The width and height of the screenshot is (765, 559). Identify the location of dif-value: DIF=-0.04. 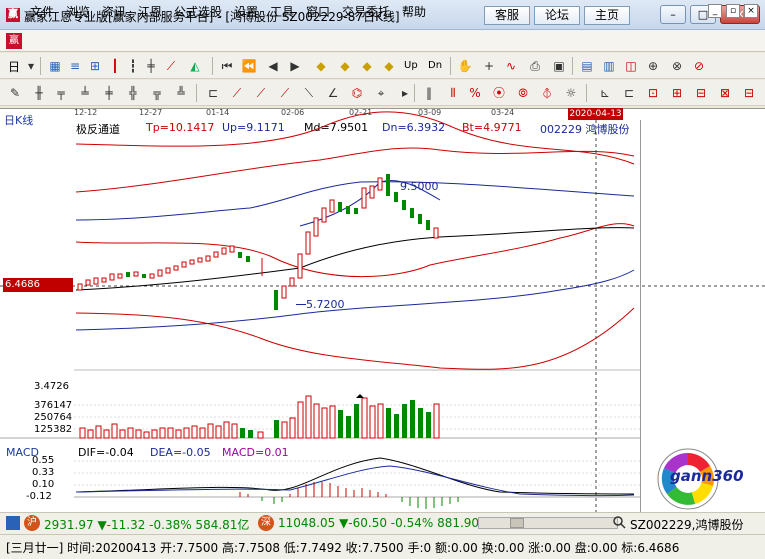
(106, 452).